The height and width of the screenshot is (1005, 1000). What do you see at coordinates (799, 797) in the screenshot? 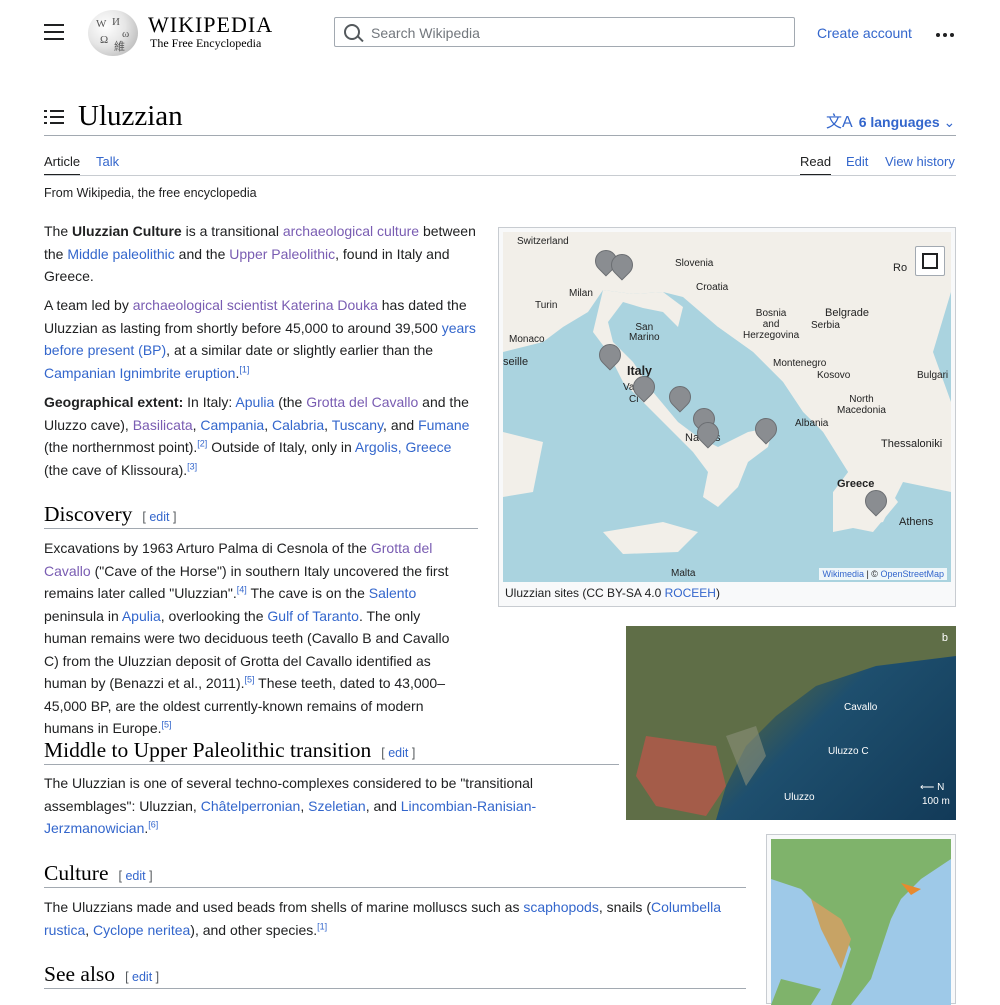
I see `photo-label-uluzzo: Uluzzo` at bounding box center [799, 797].